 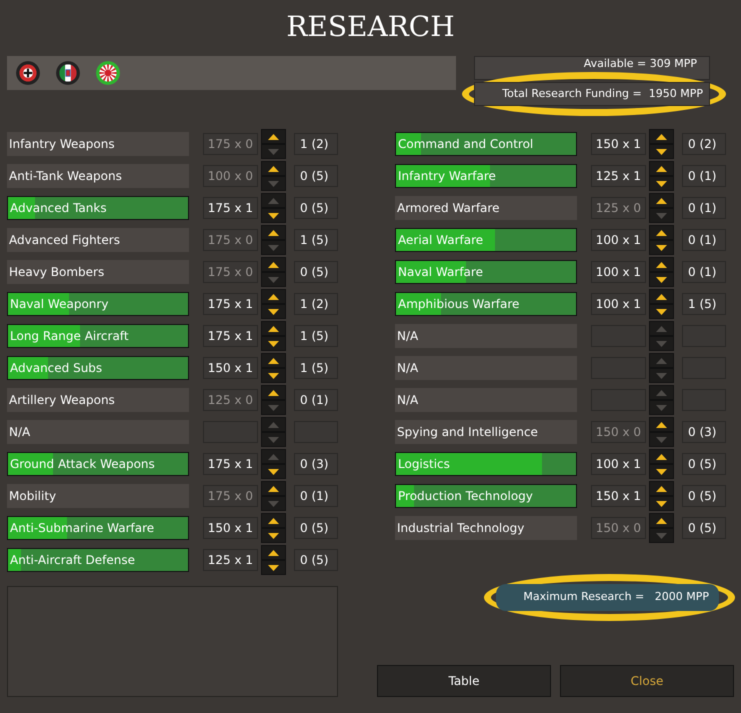 I want to click on research-name-bar: Naval Weaponry, so click(x=98, y=304).